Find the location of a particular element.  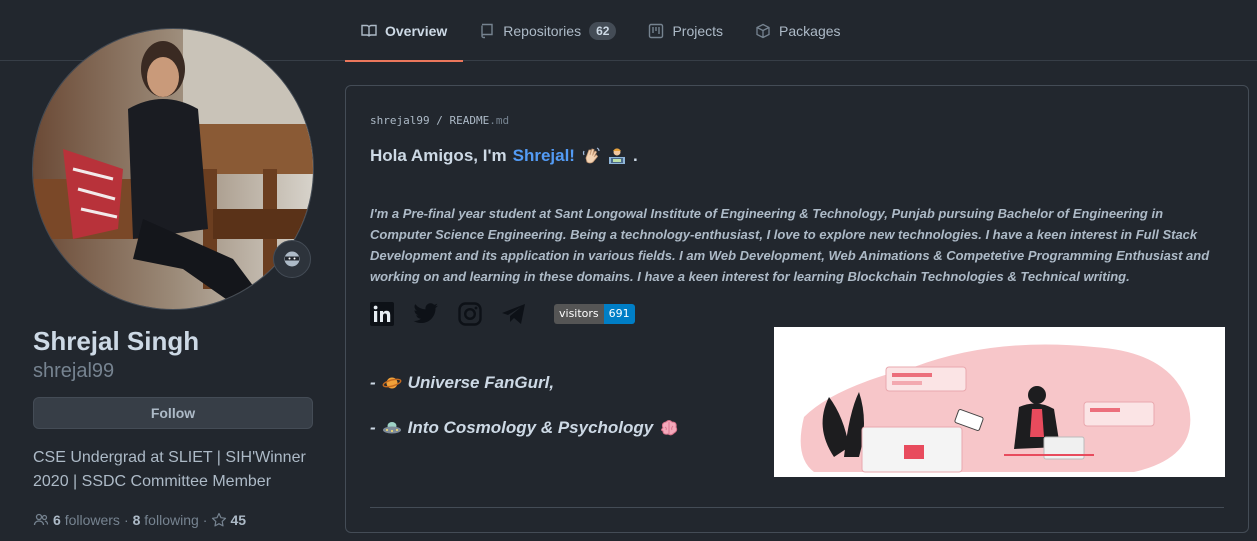

social-links: visitors 691 is located at coordinates (502, 314).